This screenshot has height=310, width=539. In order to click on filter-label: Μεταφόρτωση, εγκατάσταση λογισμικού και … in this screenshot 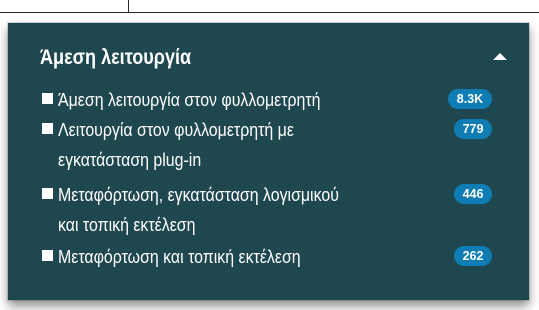, I will do `click(198, 209)`.